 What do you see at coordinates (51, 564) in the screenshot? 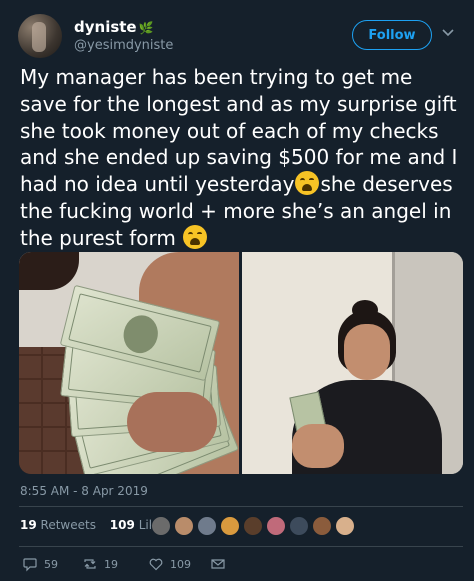
I see `reply-count: 59` at bounding box center [51, 564].